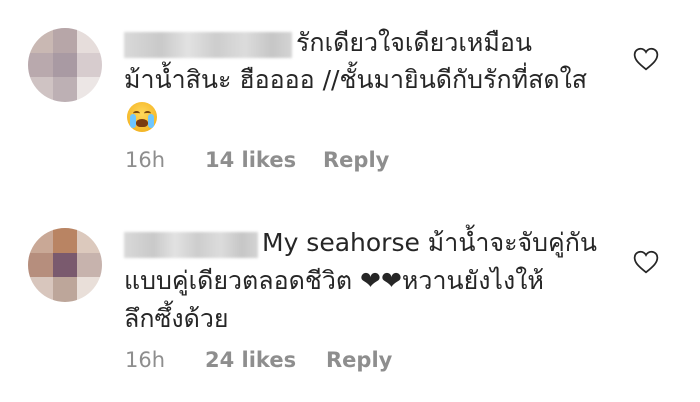  What do you see at coordinates (250, 160) in the screenshot?
I see `likes-count: 14 likes` at bounding box center [250, 160].